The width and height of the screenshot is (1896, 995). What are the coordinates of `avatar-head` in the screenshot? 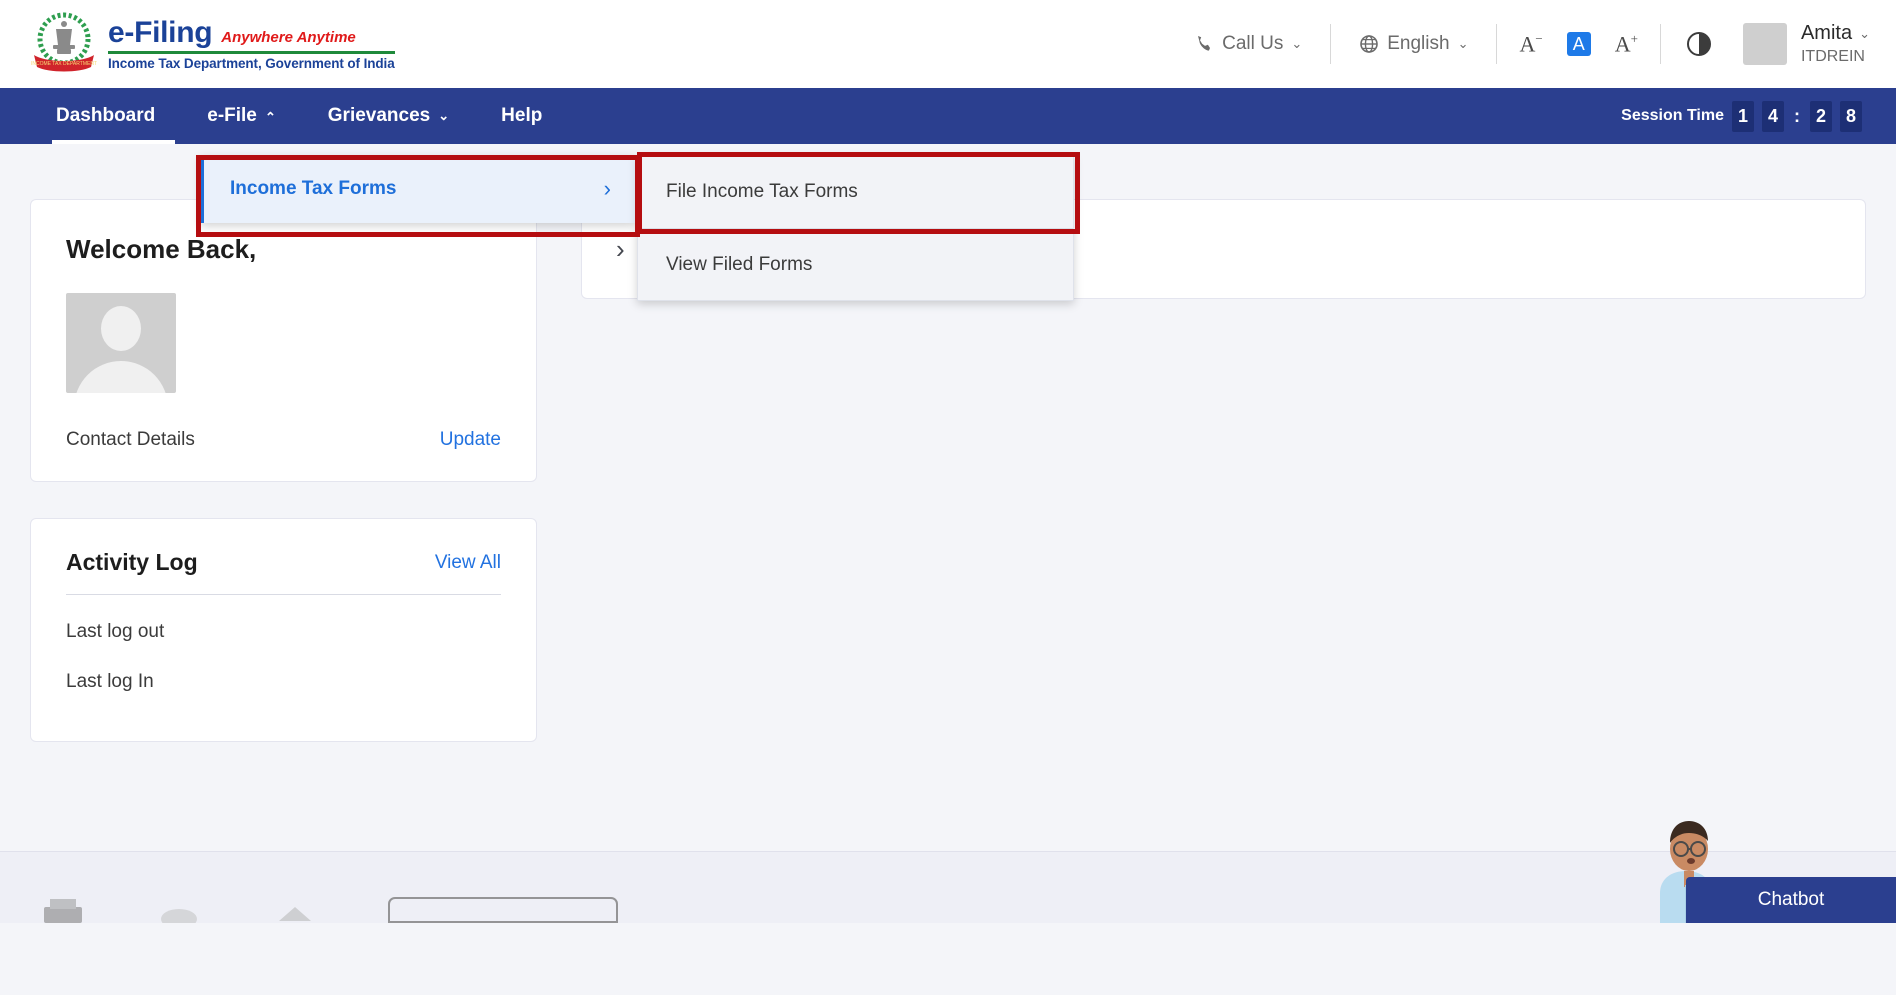 It's located at (121, 328).